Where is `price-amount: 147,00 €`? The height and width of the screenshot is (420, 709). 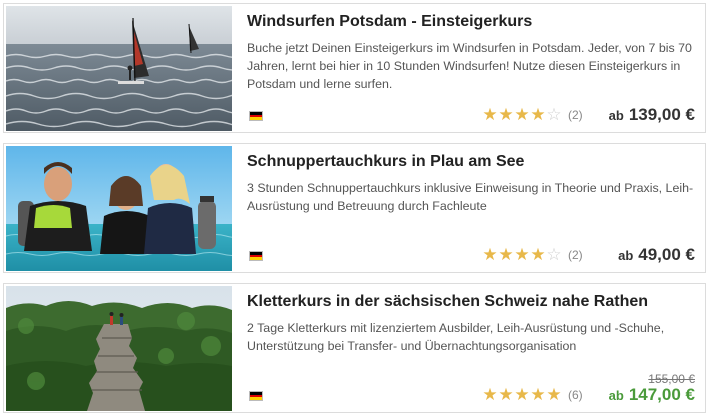
price-amount: 147,00 € is located at coordinates (661, 394).